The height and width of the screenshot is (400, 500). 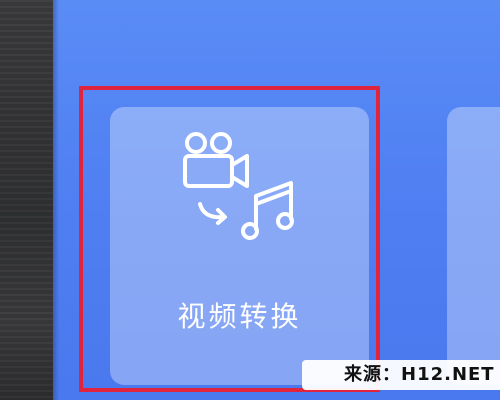 What do you see at coordinates (473, 246) in the screenshot?
I see `next-card` at bounding box center [473, 246].